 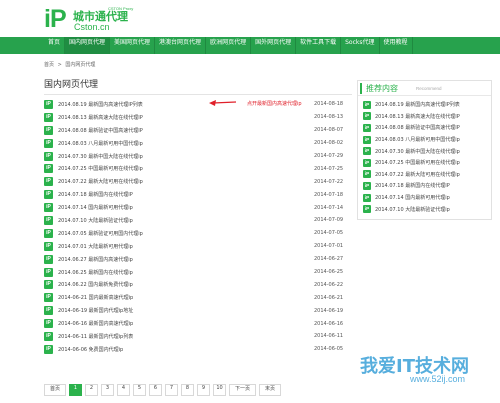 I want to click on list-item: iP 2014.08.03 八月最新可用中国代理ip 2014-08-02, so click(x=198, y=143).